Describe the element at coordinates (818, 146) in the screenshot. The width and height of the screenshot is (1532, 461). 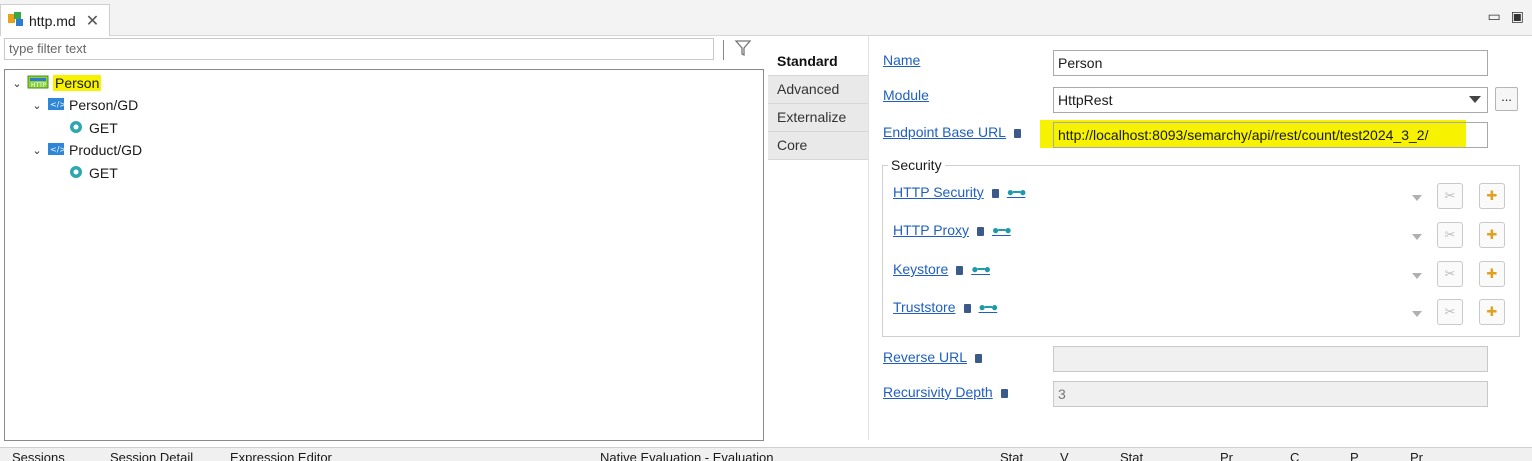
I see `tab-core: Core` at that location.